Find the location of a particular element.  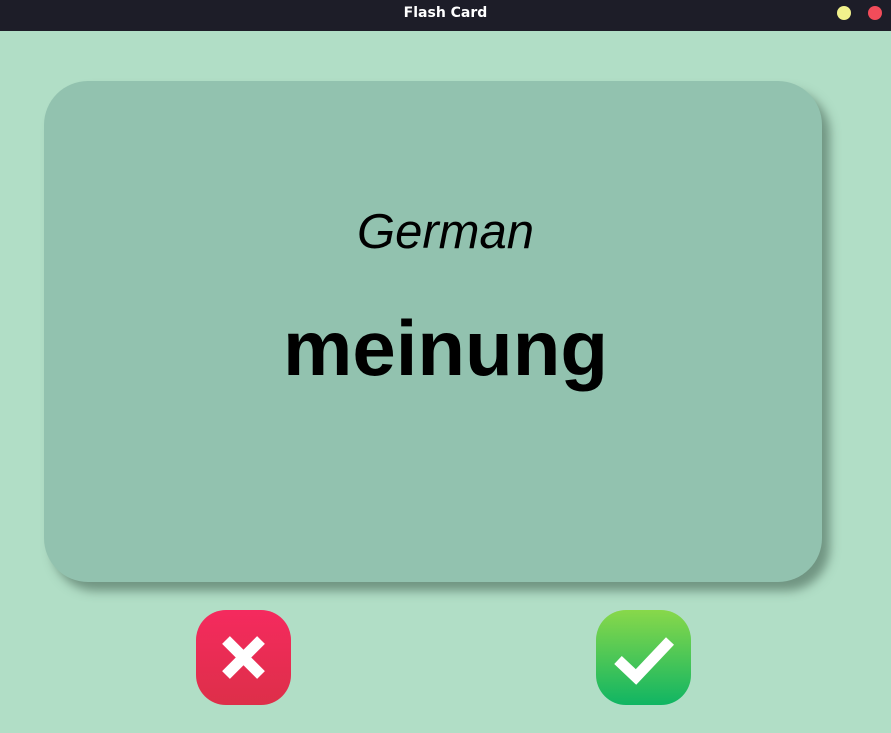

card-language-title: German is located at coordinates (445, 232).